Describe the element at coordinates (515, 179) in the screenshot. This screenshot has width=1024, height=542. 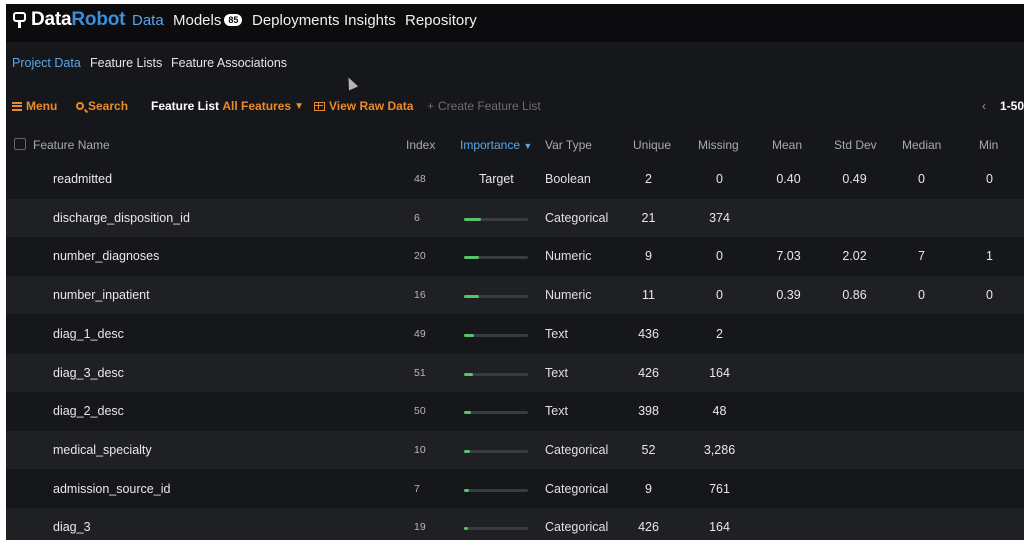
I see `table-row: readmitted 48 Boolean 2 0 0.40 0.49 0 0 Target` at that location.